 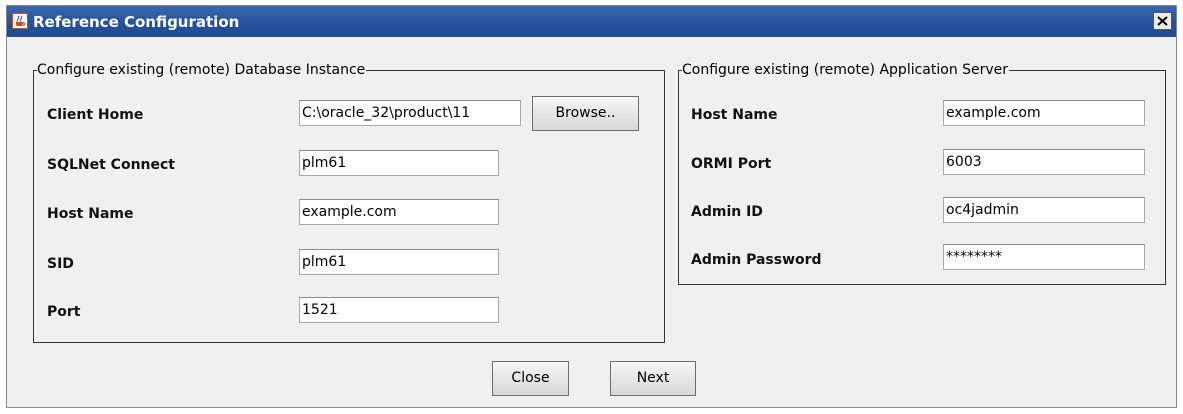 I want to click on app-host-name-field, so click(x=1044, y=113).